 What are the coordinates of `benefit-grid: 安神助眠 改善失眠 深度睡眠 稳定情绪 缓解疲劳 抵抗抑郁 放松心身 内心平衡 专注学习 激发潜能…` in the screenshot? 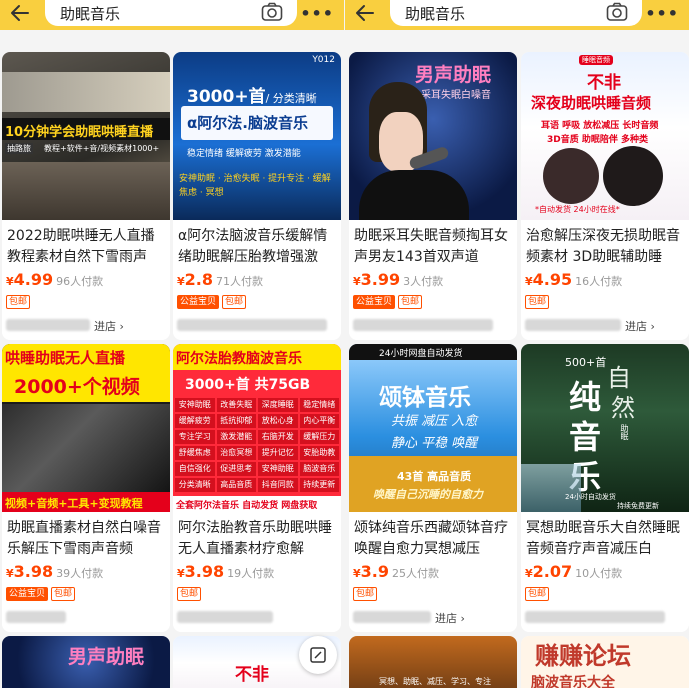 It's located at (257, 445).